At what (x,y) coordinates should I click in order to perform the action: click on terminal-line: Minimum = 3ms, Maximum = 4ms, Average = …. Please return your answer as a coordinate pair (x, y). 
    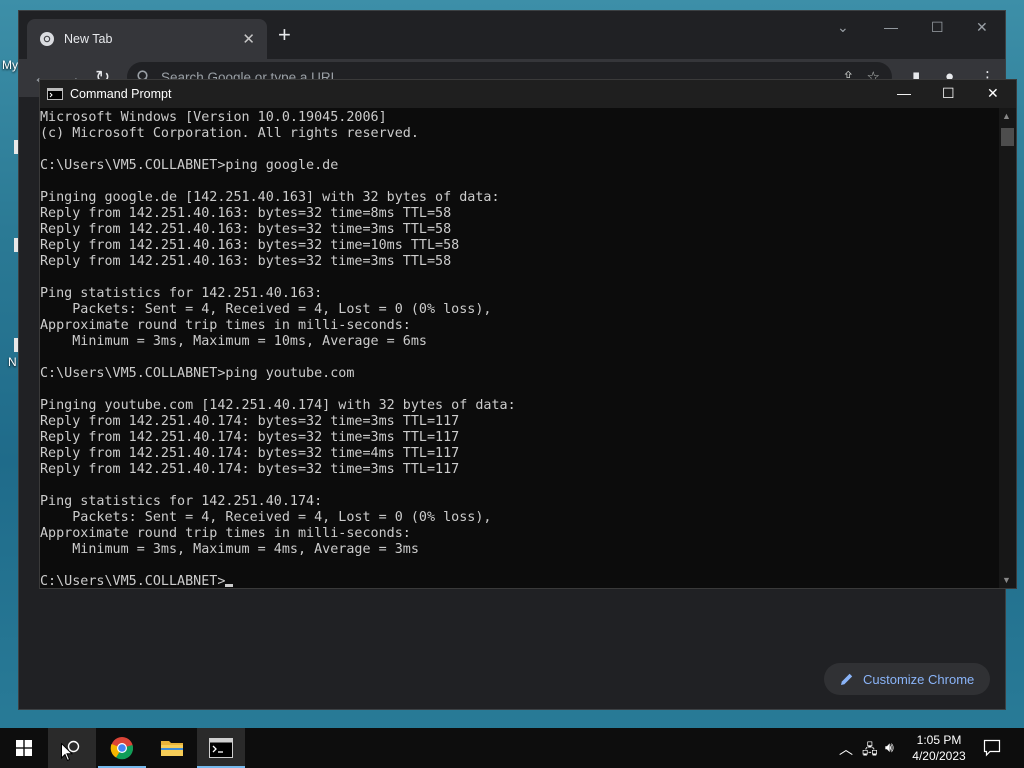
    Looking at the image, I should click on (229, 549).